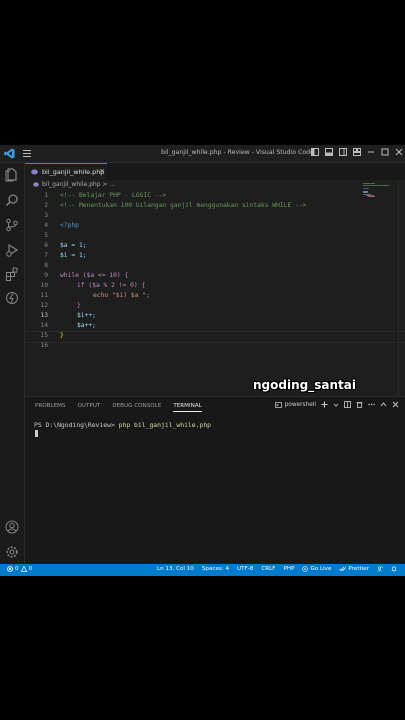 The width and height of the screenshot is (405, 720). What do you see at coordinates (300, 404) in the screenshot?
I see `shell-name: powershell` at bounding box center [300, 404].